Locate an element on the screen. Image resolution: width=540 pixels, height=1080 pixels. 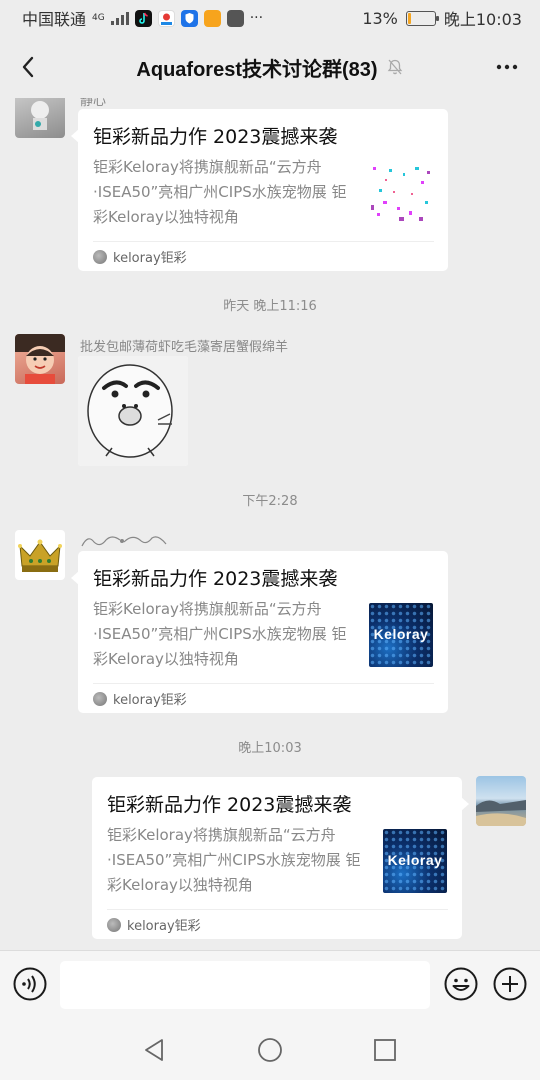
map-app-icon is located at coordinates (166, 18).